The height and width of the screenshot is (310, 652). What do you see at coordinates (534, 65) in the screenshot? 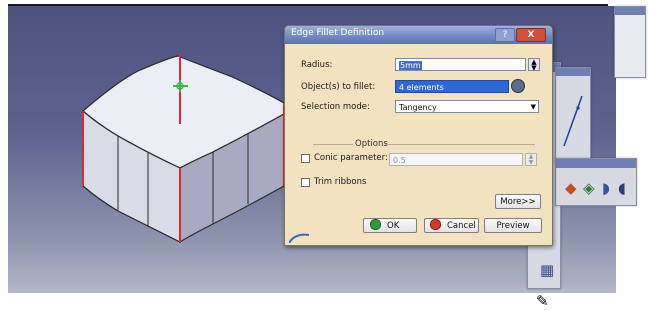
I see `spin-up-down-icon: ▲ ▼` at bounding box center [534, 65].